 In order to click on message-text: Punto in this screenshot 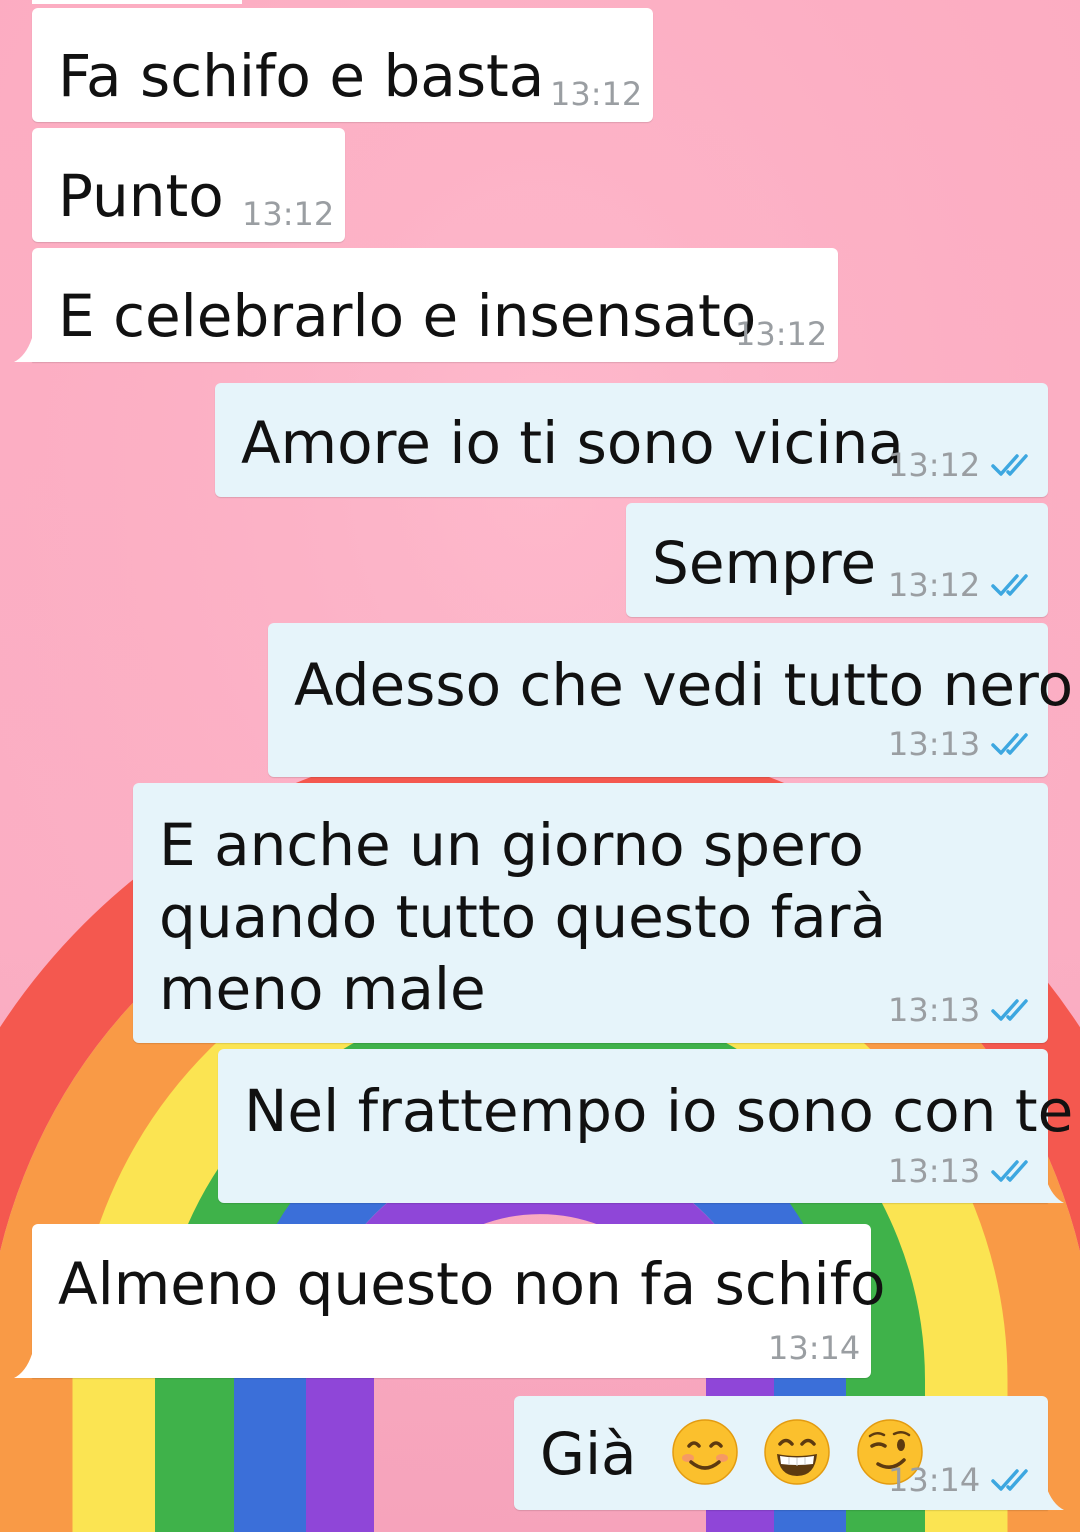, I will do `click(141, 196)`.